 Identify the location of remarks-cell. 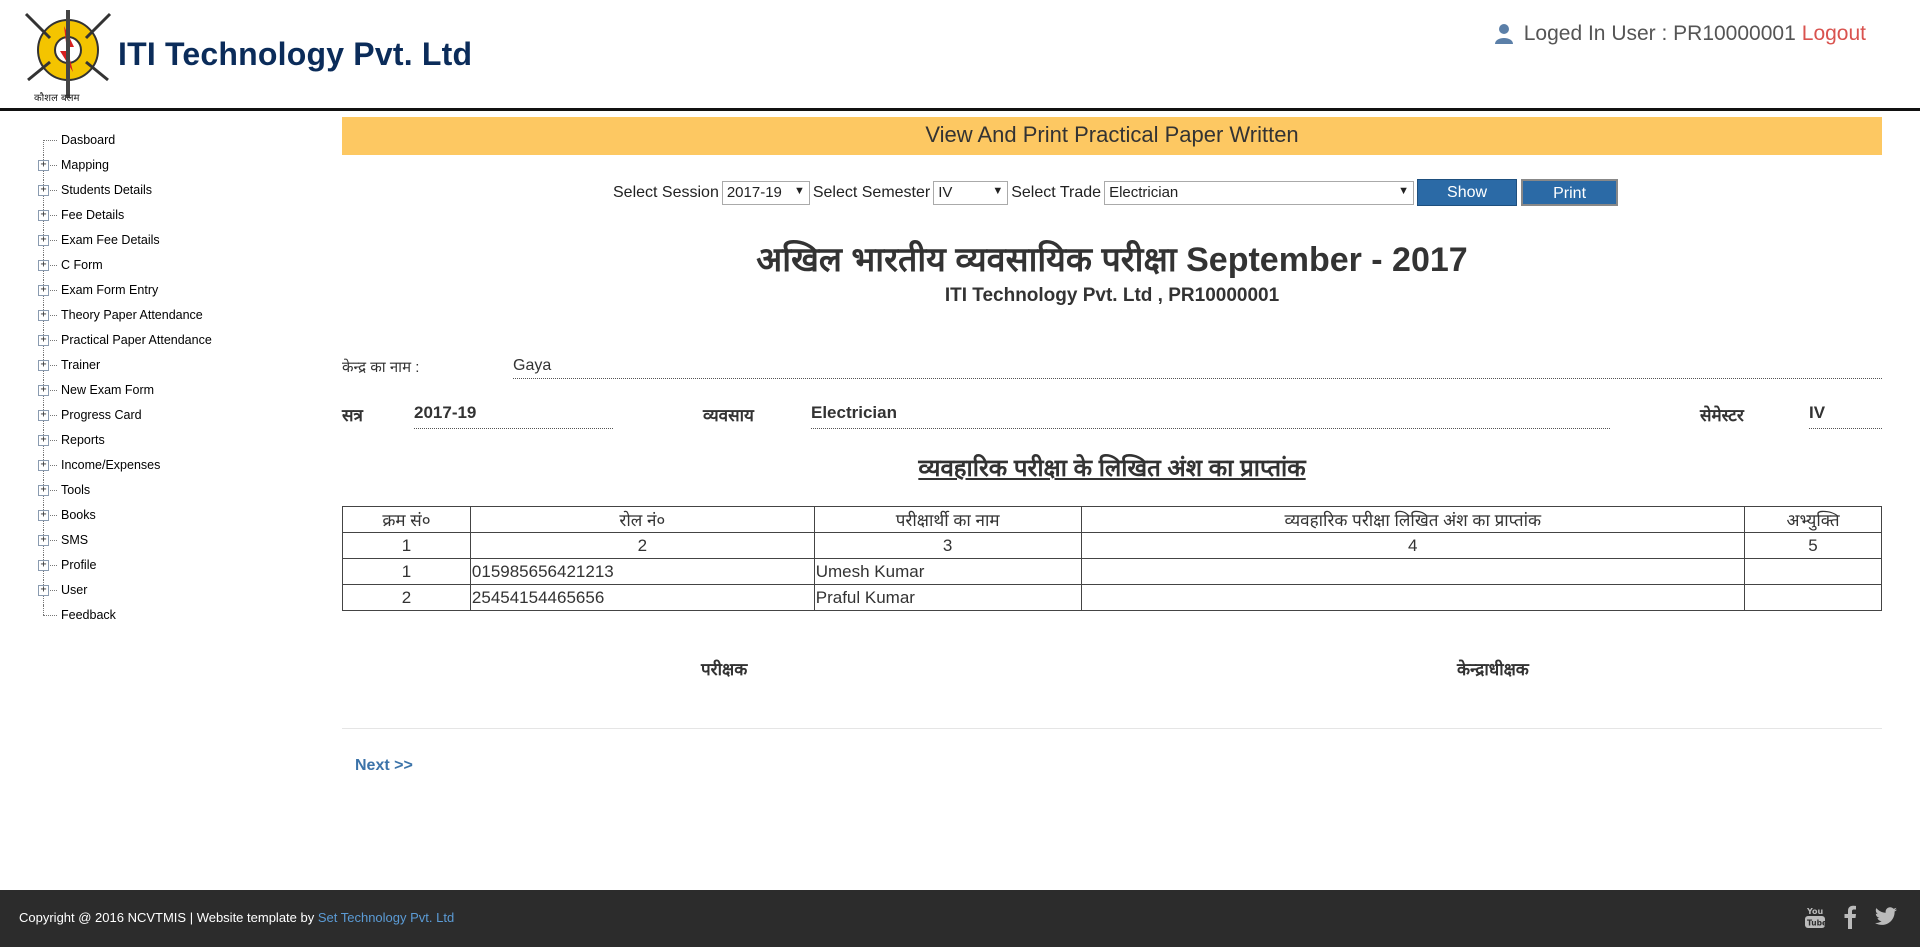
(1813, 597).